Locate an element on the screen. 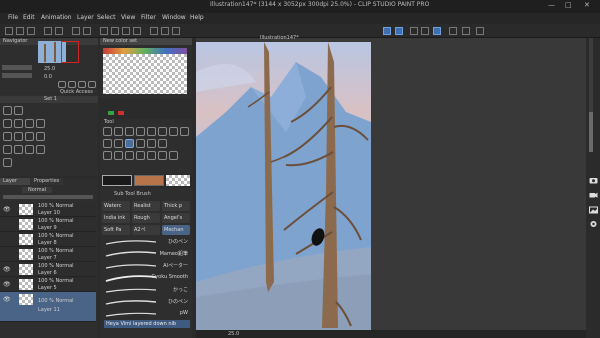 This screenshot has width=600, height=338. redo-tool-icon is located at coordinates (18, 110).